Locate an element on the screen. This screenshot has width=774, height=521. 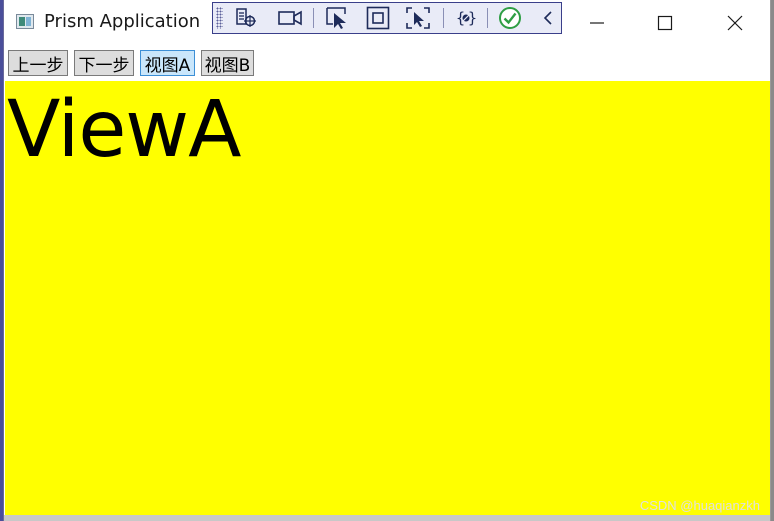
maximize-button is located at coordinates (665, 23).